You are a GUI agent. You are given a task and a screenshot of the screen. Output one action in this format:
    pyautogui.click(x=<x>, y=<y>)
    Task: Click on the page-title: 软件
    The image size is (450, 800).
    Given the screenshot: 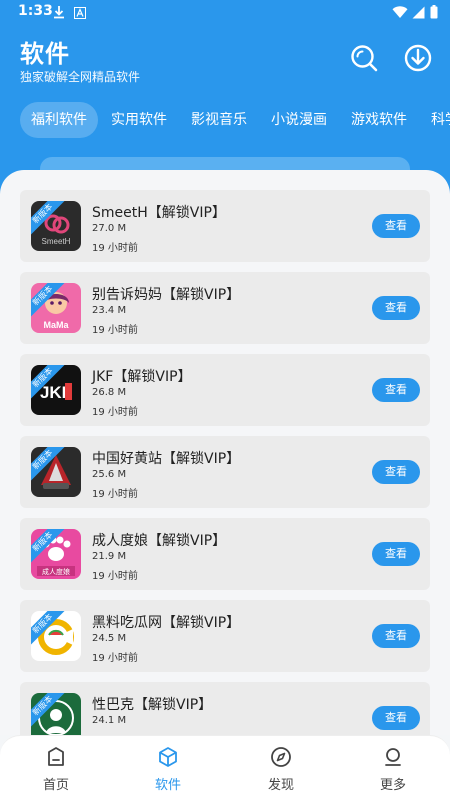 What is the action you would take?
    pyautogui.click(x=45, y=54)
    